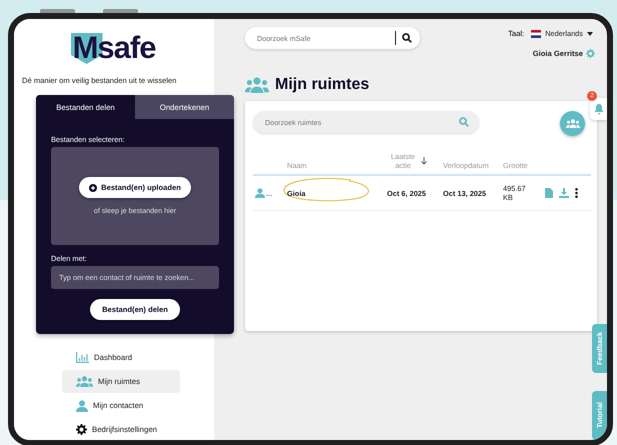  Describe the element at coordinates (536, 34) in the screenshot. I see `flag-icon` at that location.